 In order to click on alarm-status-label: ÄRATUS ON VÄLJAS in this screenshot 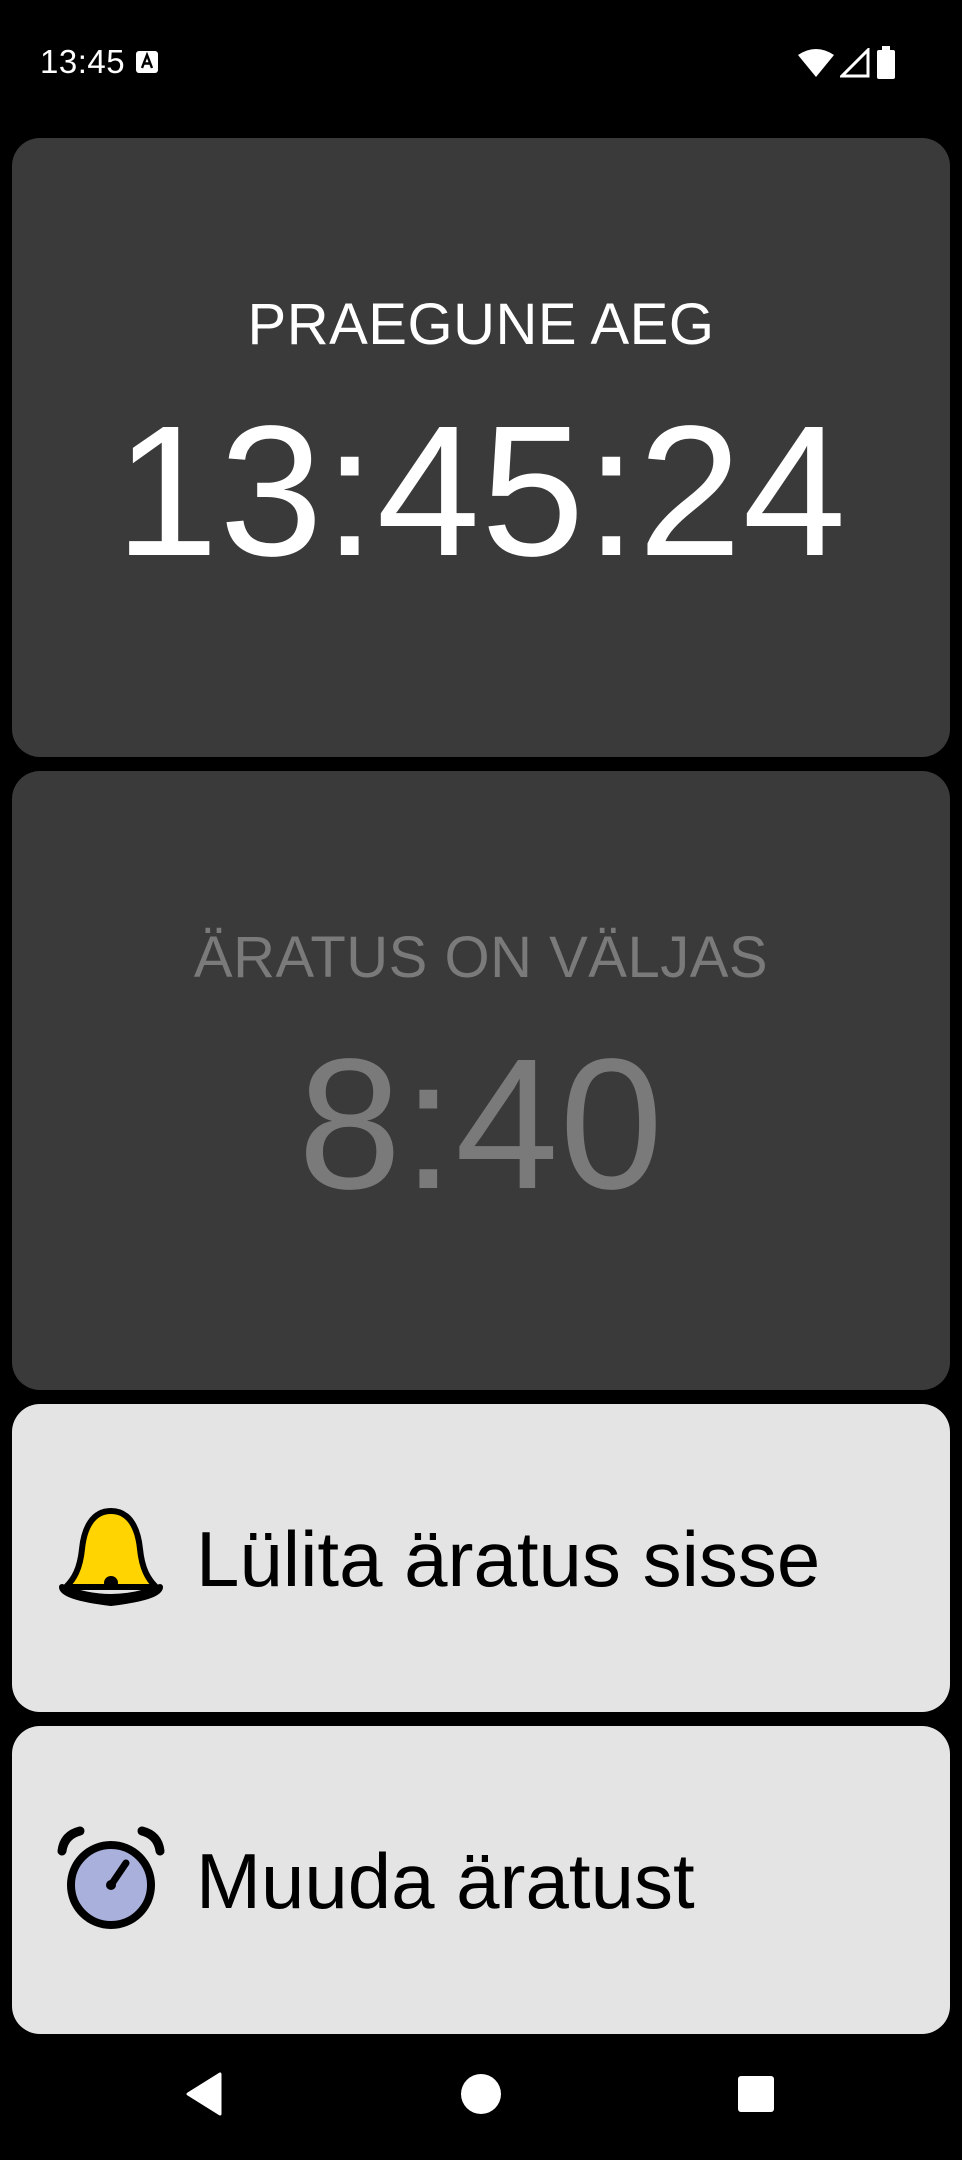, I will do `click(481, 957)`.